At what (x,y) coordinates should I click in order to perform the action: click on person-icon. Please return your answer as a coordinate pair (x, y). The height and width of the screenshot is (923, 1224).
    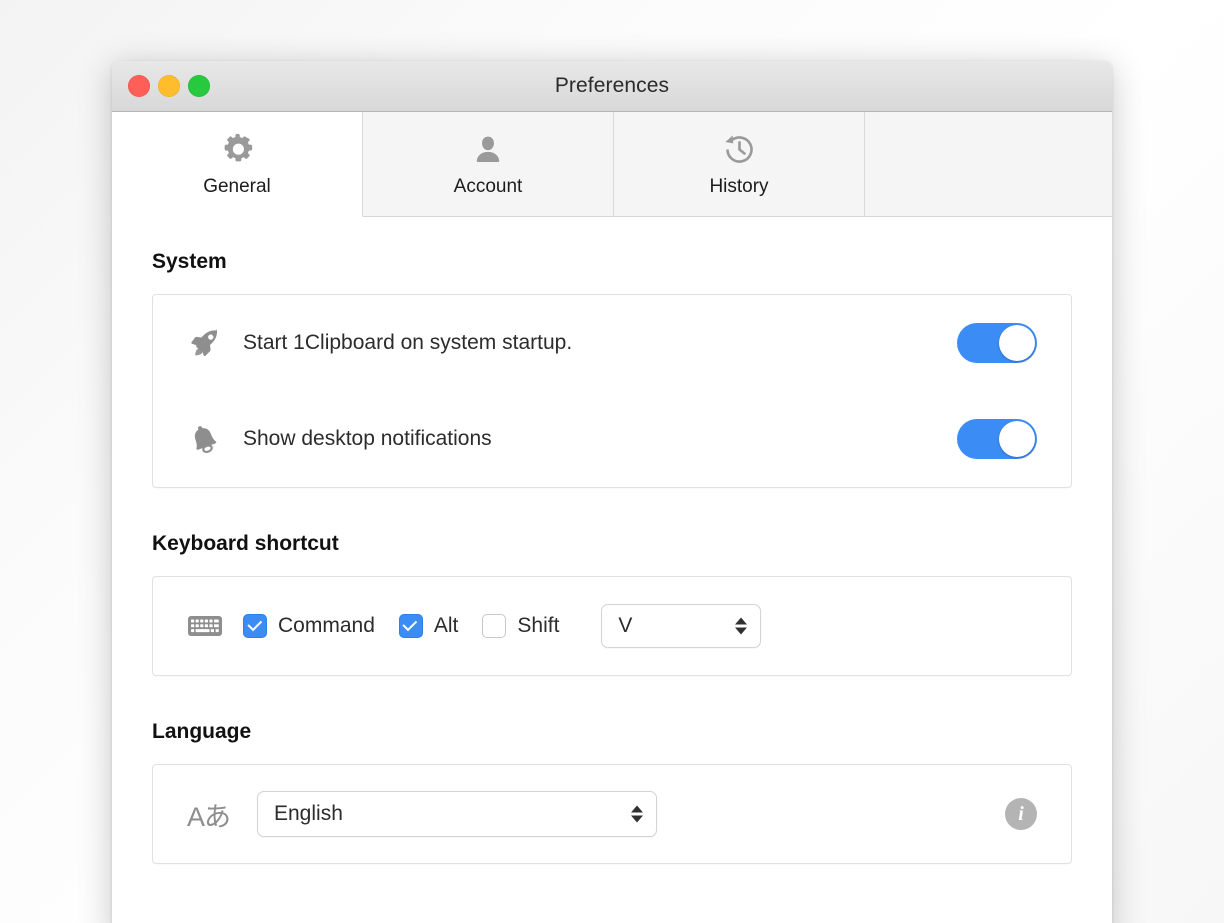
    Looking at the image, I should click on (488, 150).